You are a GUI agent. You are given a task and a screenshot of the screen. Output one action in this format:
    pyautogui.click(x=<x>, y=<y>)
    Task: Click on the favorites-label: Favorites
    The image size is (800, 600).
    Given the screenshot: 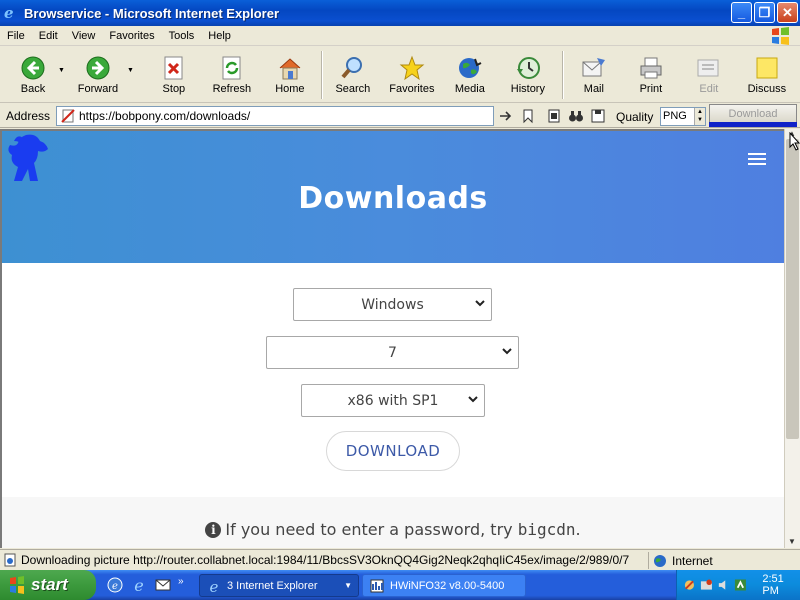 What is the action you would take?
    pyautogui.click(x=412, y=89)
    